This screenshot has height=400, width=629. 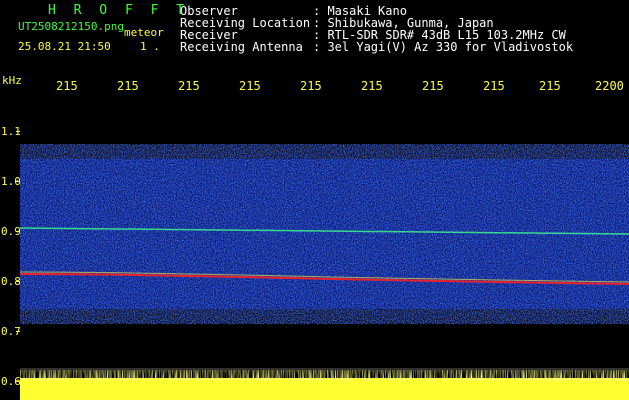 What do you see at coordinates (241, 47) in the screenshot?
I see `antenna-label: Receiving Antenna` at bounding box center [241, 47].